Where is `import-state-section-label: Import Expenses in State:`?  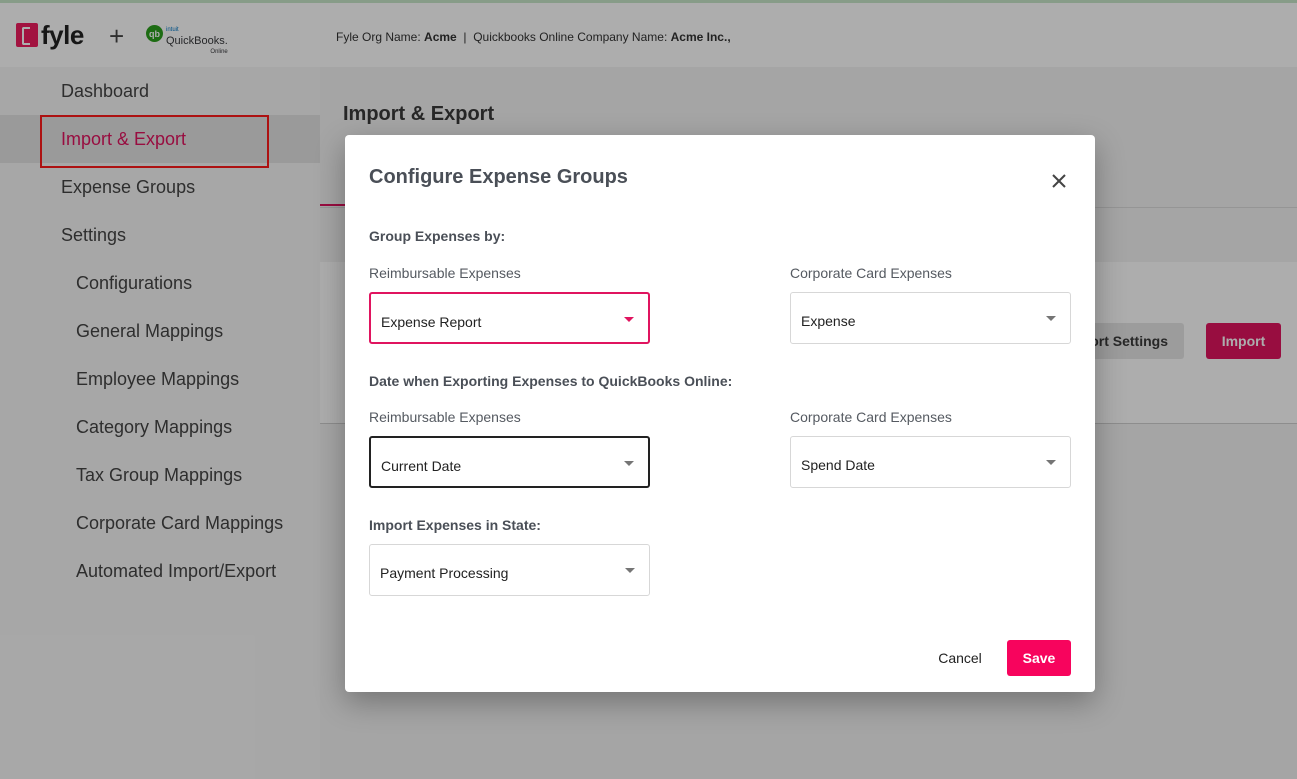 import-state-section-label: Import Expenses in State: is located at coordinates (455, 525).